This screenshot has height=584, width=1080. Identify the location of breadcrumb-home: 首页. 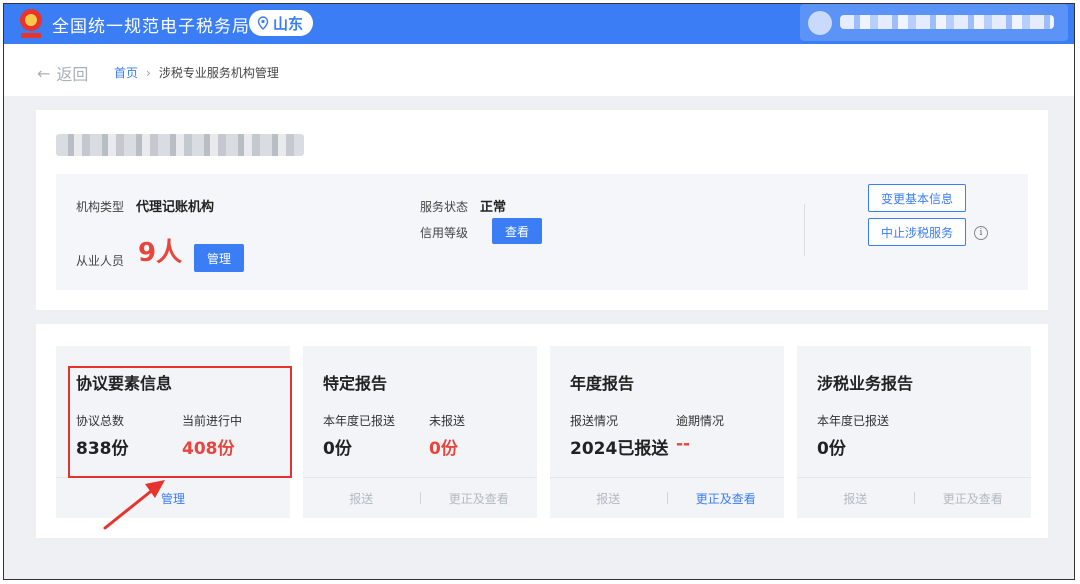
(126, 72).